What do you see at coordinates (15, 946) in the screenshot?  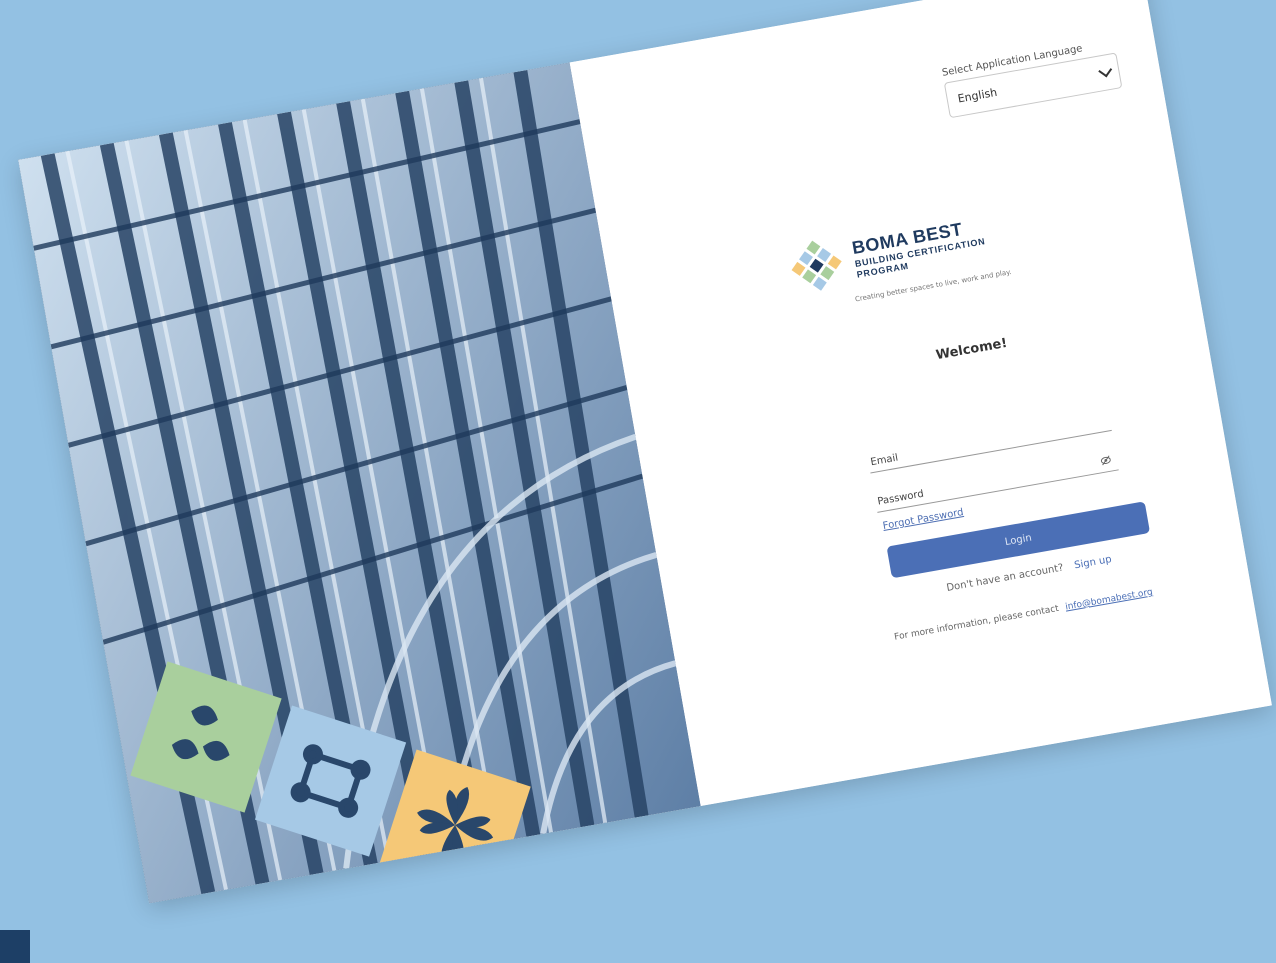 I see `corner-block` at bounding box center [15, 946].